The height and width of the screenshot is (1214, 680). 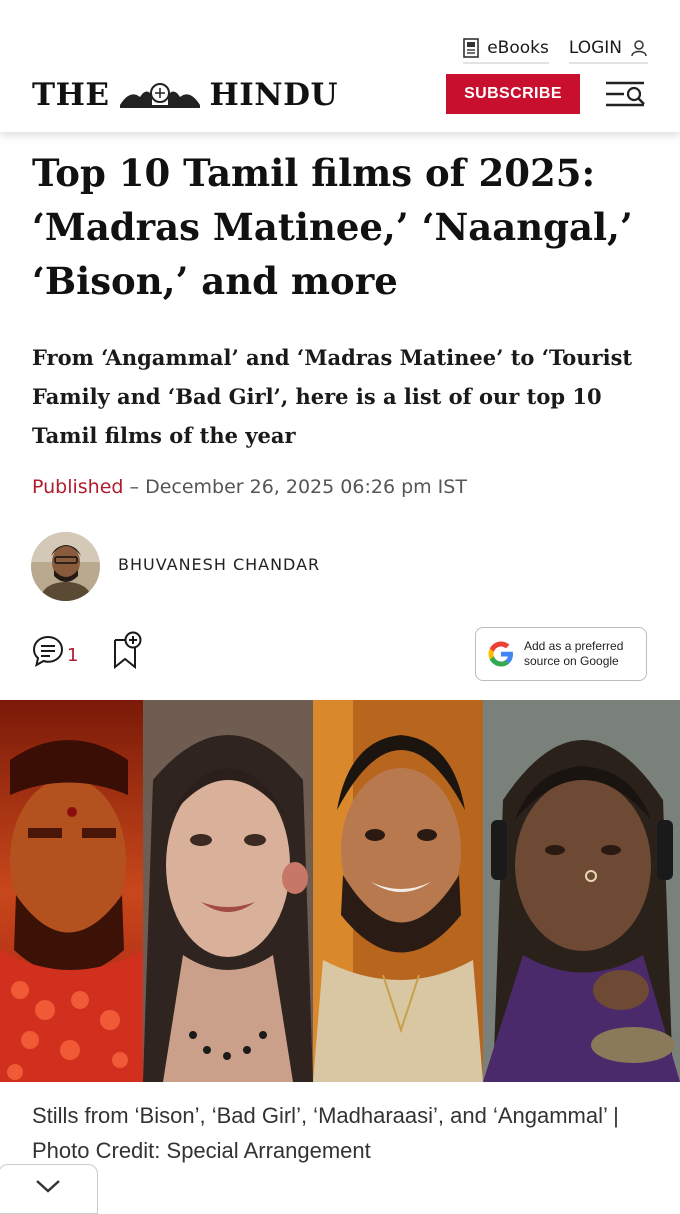 I want to click on comment-count: 1, so click(x=72, y=655).